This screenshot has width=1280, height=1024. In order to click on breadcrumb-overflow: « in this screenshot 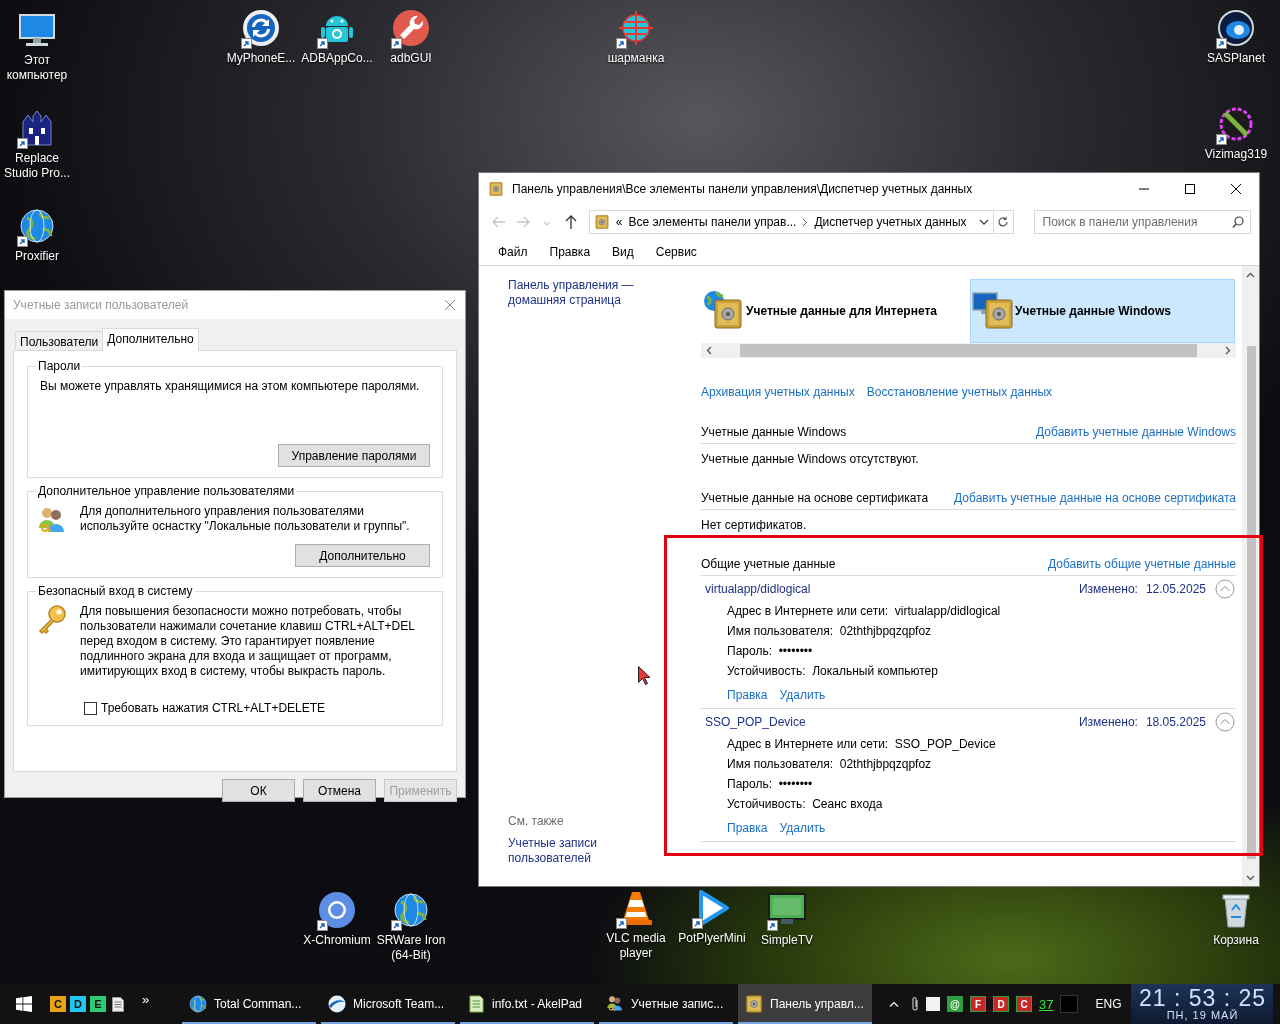, I will do `click(619, 222)`.